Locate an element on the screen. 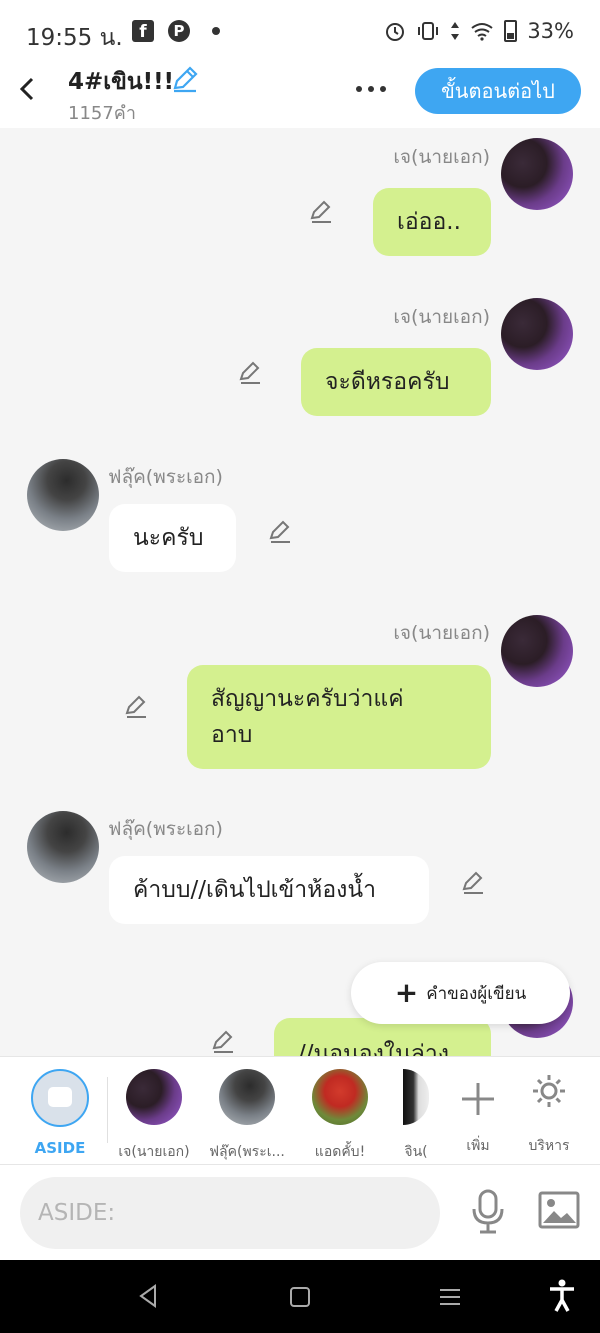 The image size is (600, 1333). character-label: จิน( is located at coordinates (416, 1152).